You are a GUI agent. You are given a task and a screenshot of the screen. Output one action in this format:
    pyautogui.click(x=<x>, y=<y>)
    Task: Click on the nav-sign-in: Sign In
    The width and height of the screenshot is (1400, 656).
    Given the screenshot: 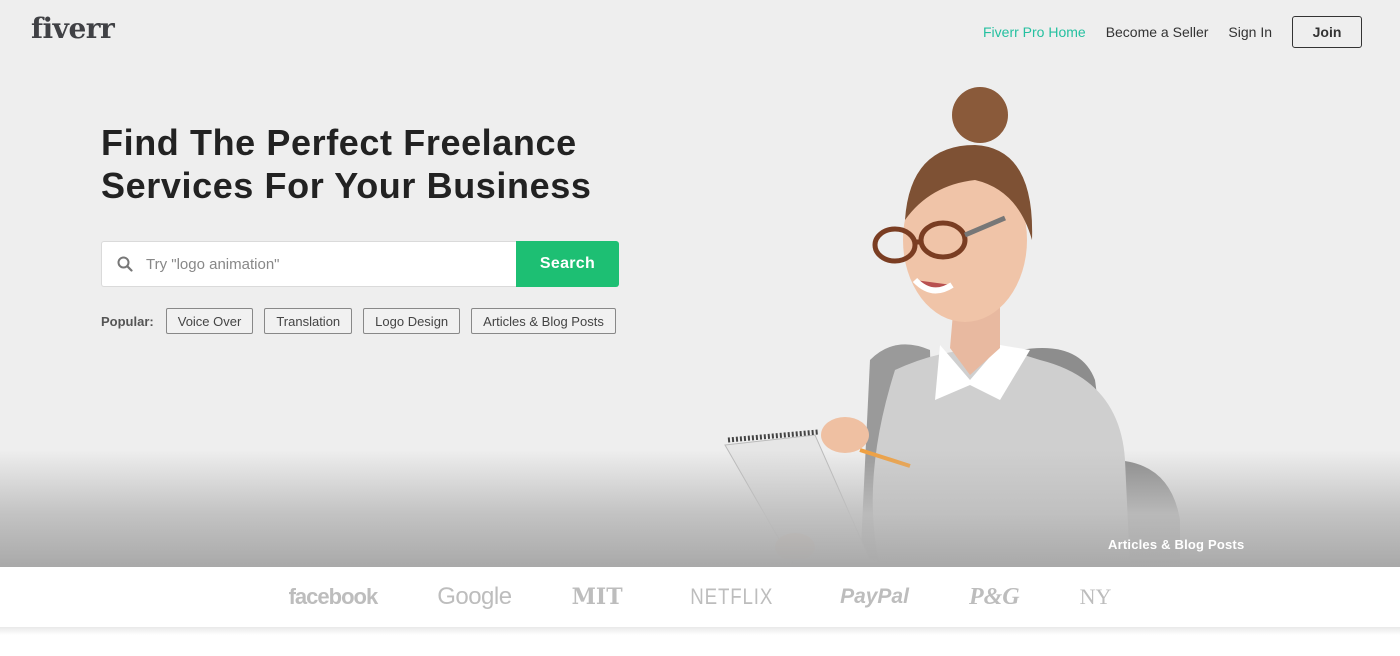 What is the action you would take?
    pyautogui.click(x=1250, y=32)
    